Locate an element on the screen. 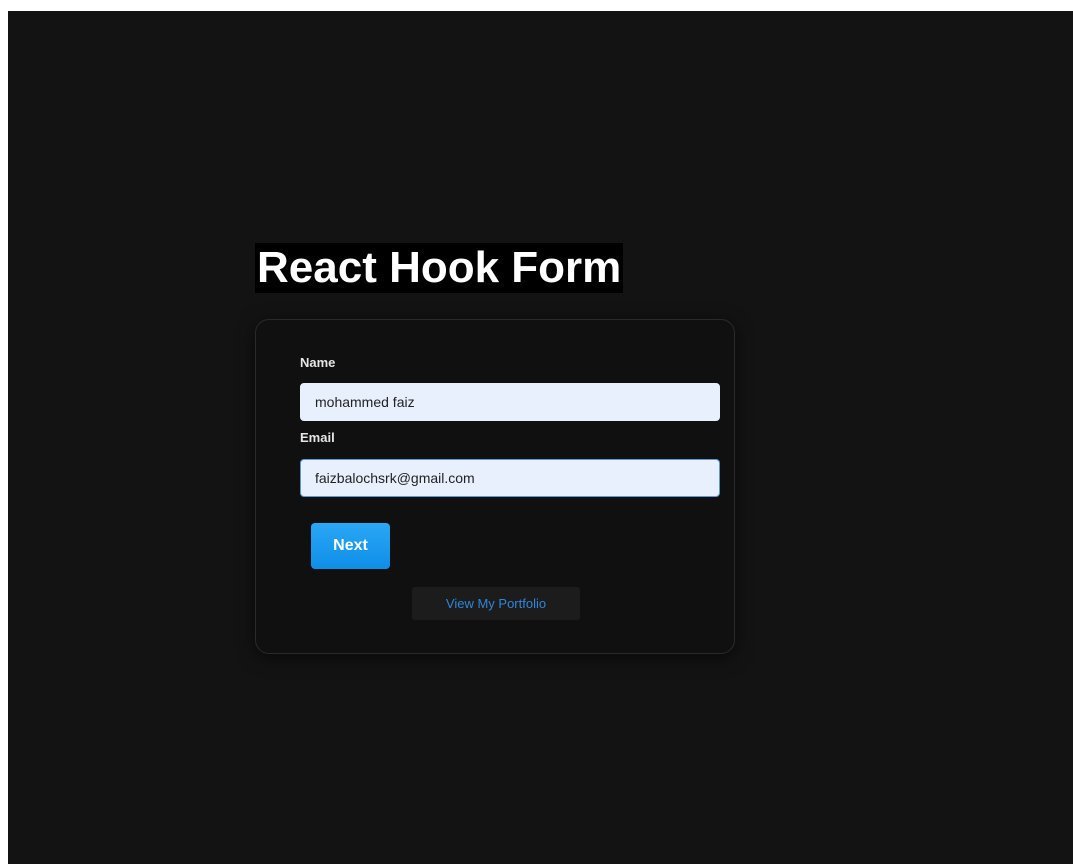 This screenshot has height=864, width=1073. next-button: Next is located at coordinates (350, 546).